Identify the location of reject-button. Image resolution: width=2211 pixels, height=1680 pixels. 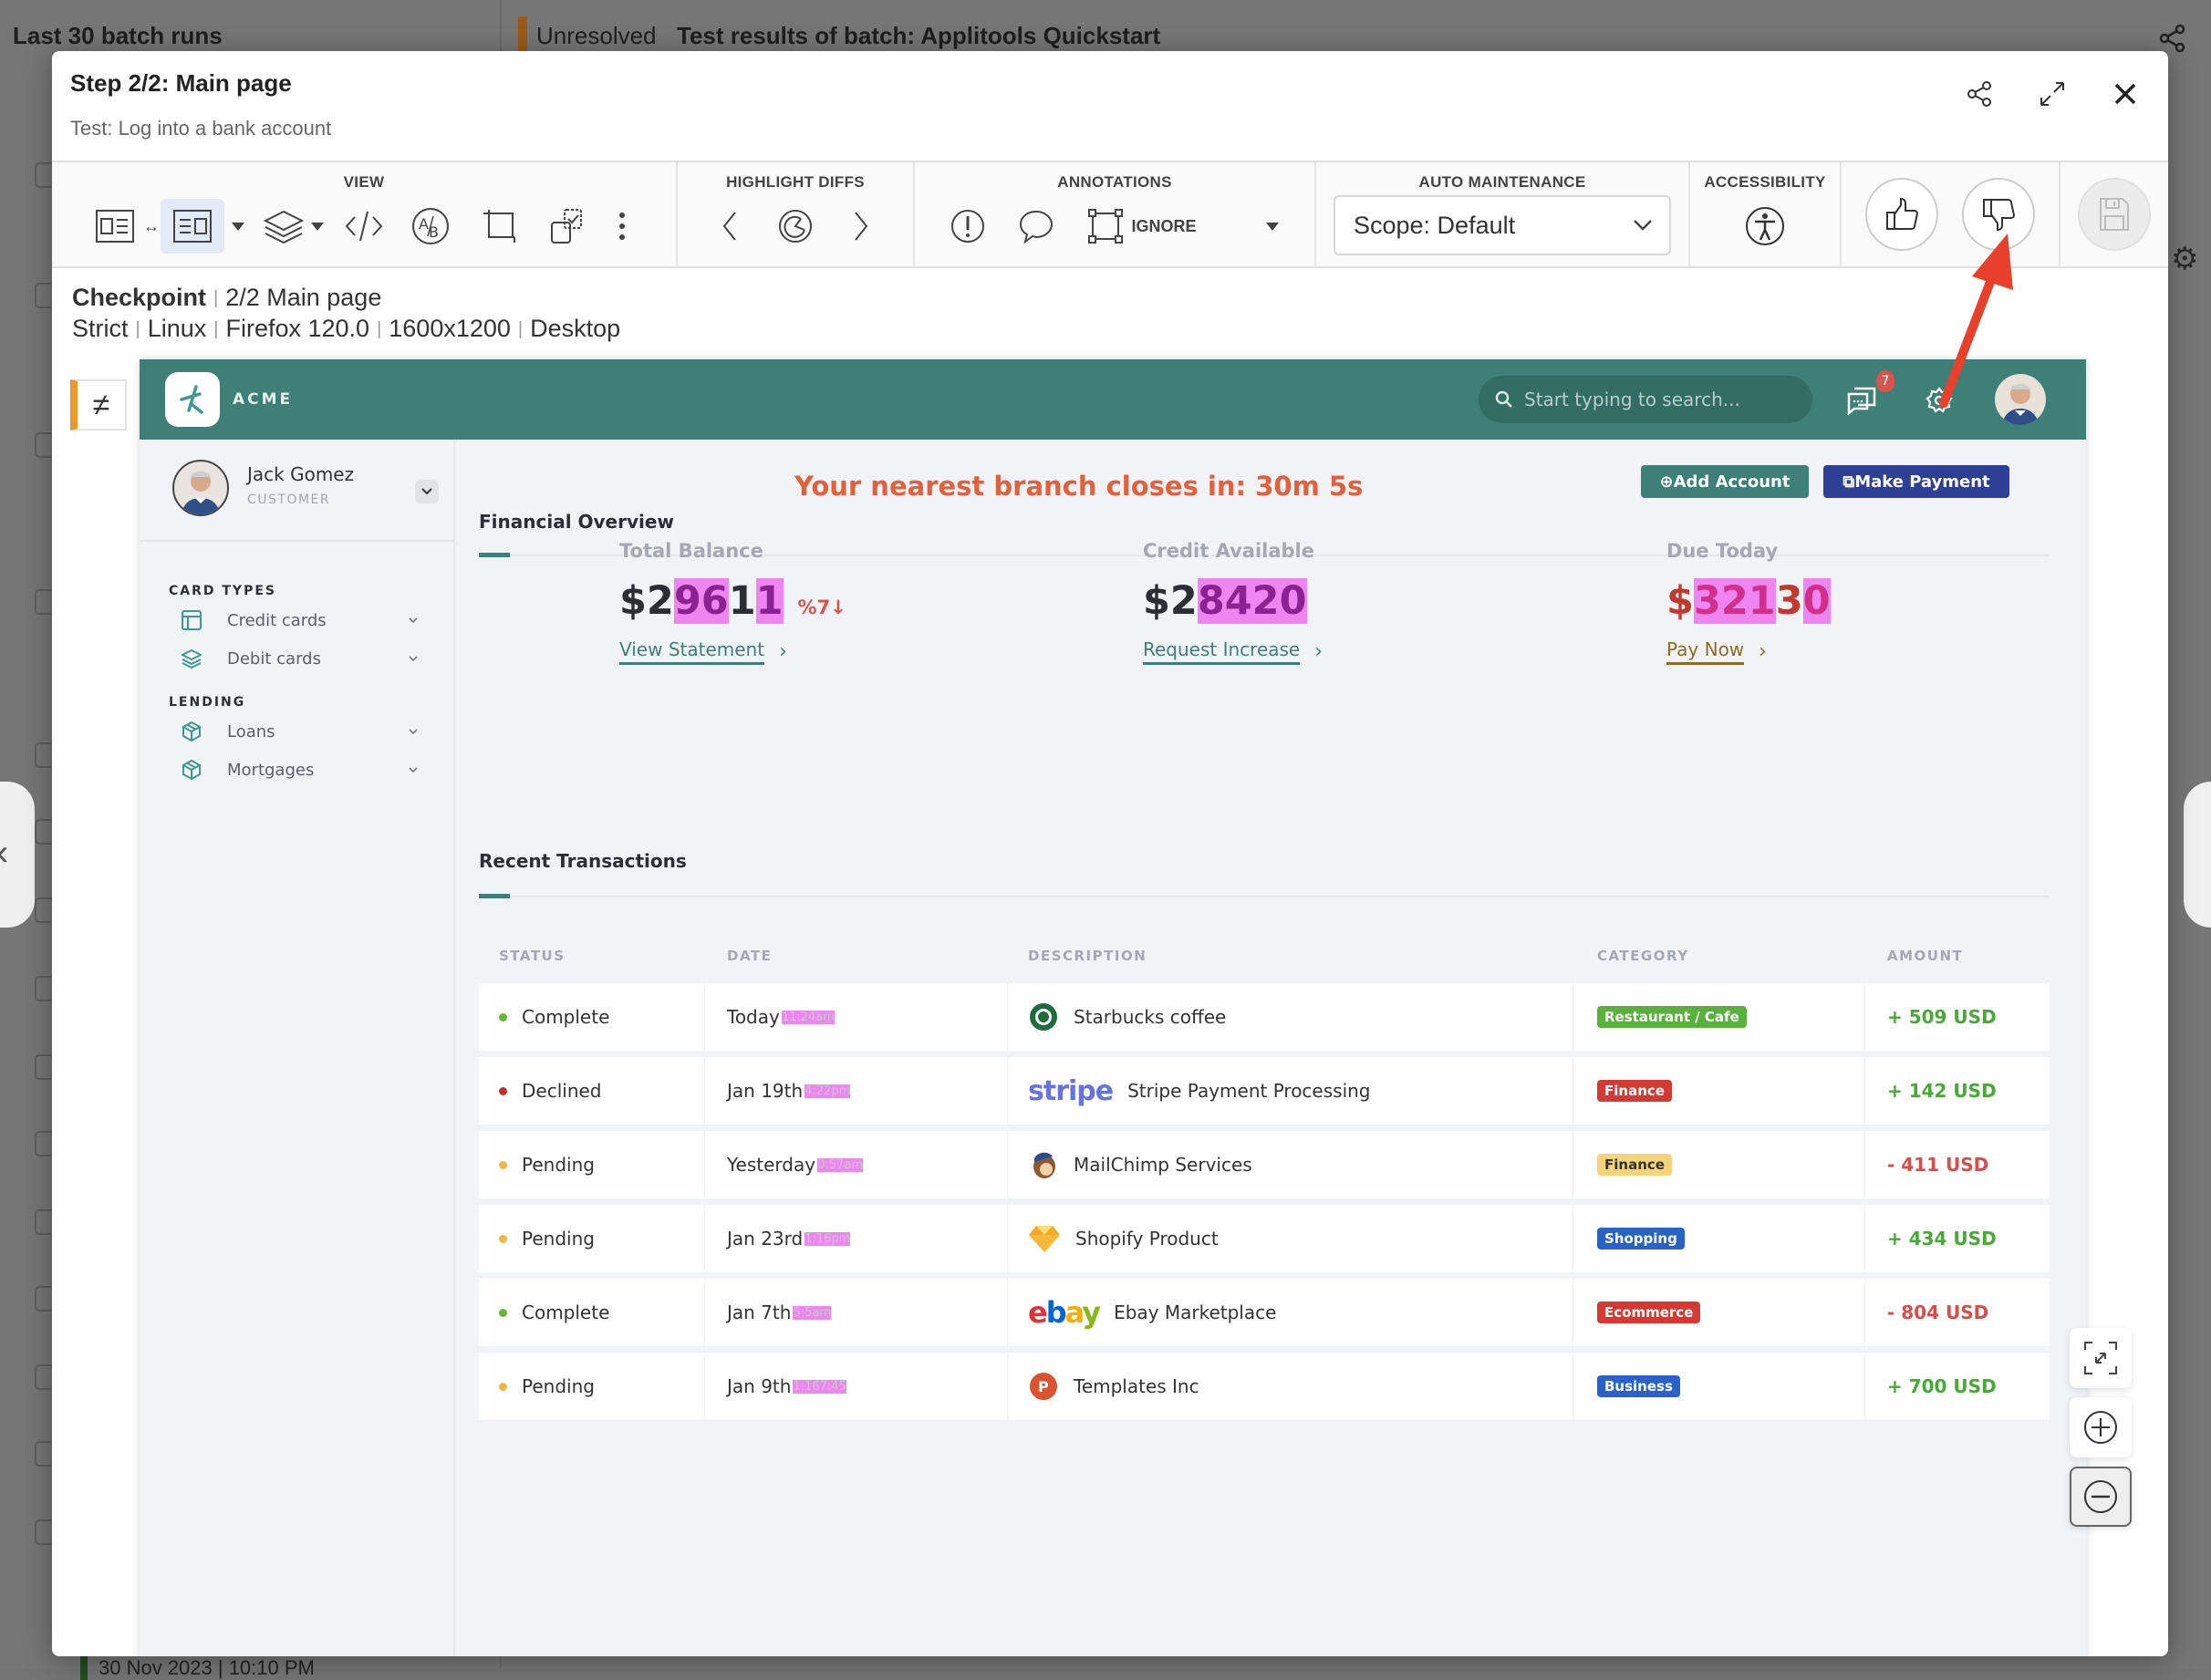
(1998, 214).